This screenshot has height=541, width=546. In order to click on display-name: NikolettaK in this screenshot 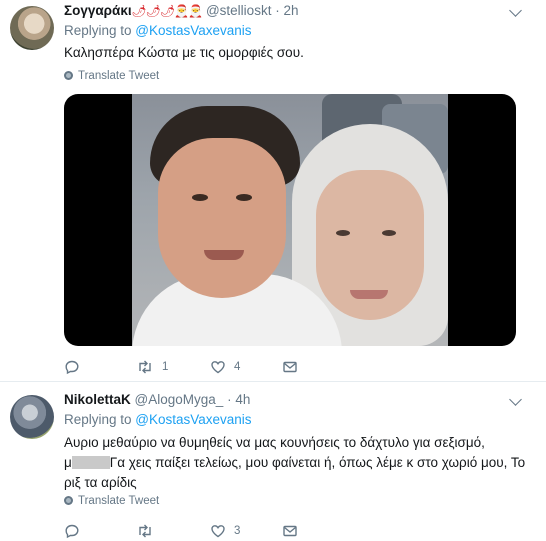, I will do `click(97, 399)`.